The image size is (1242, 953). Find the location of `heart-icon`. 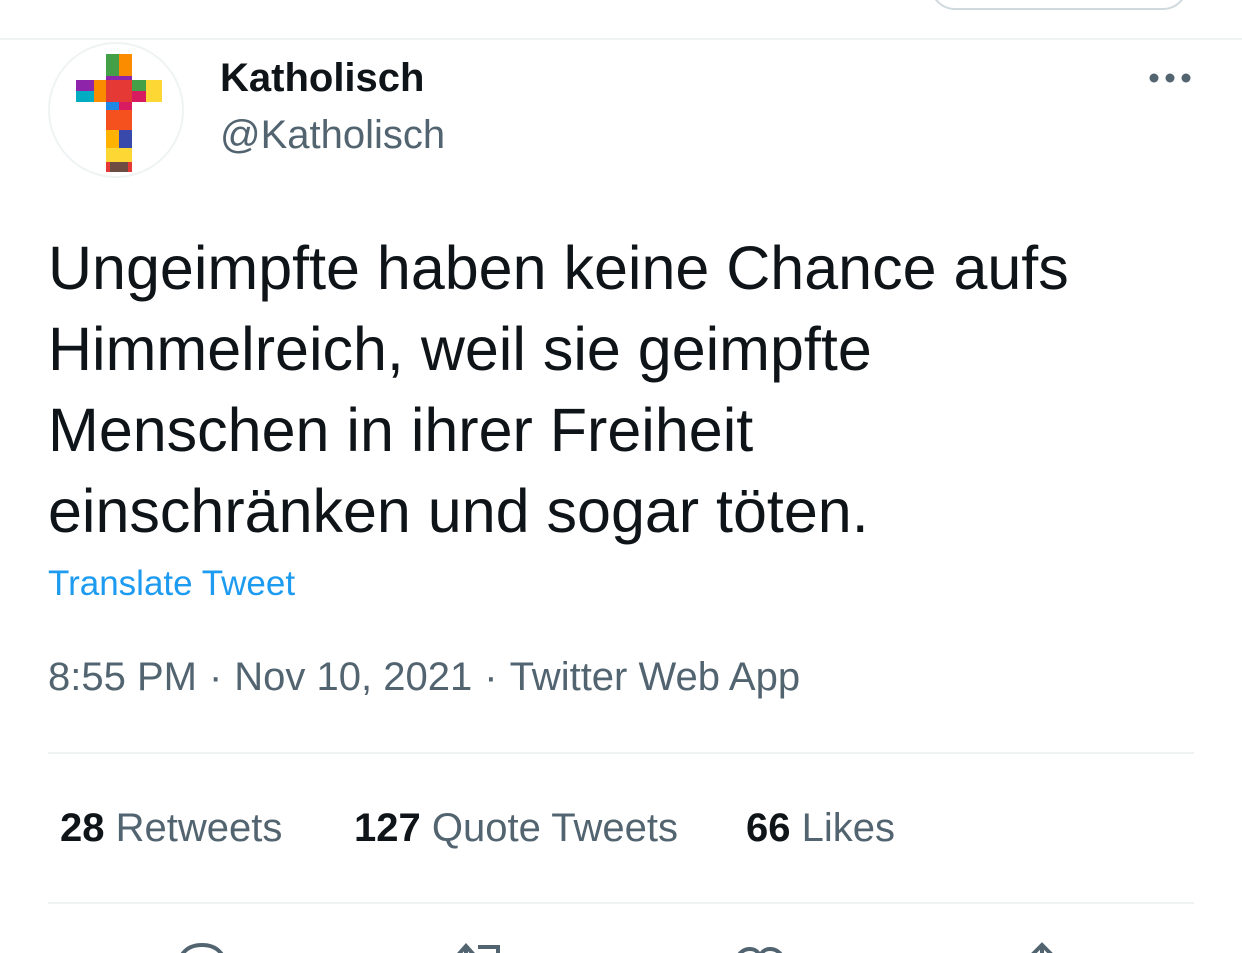

heart-icon is located at coordinates (760, 949).